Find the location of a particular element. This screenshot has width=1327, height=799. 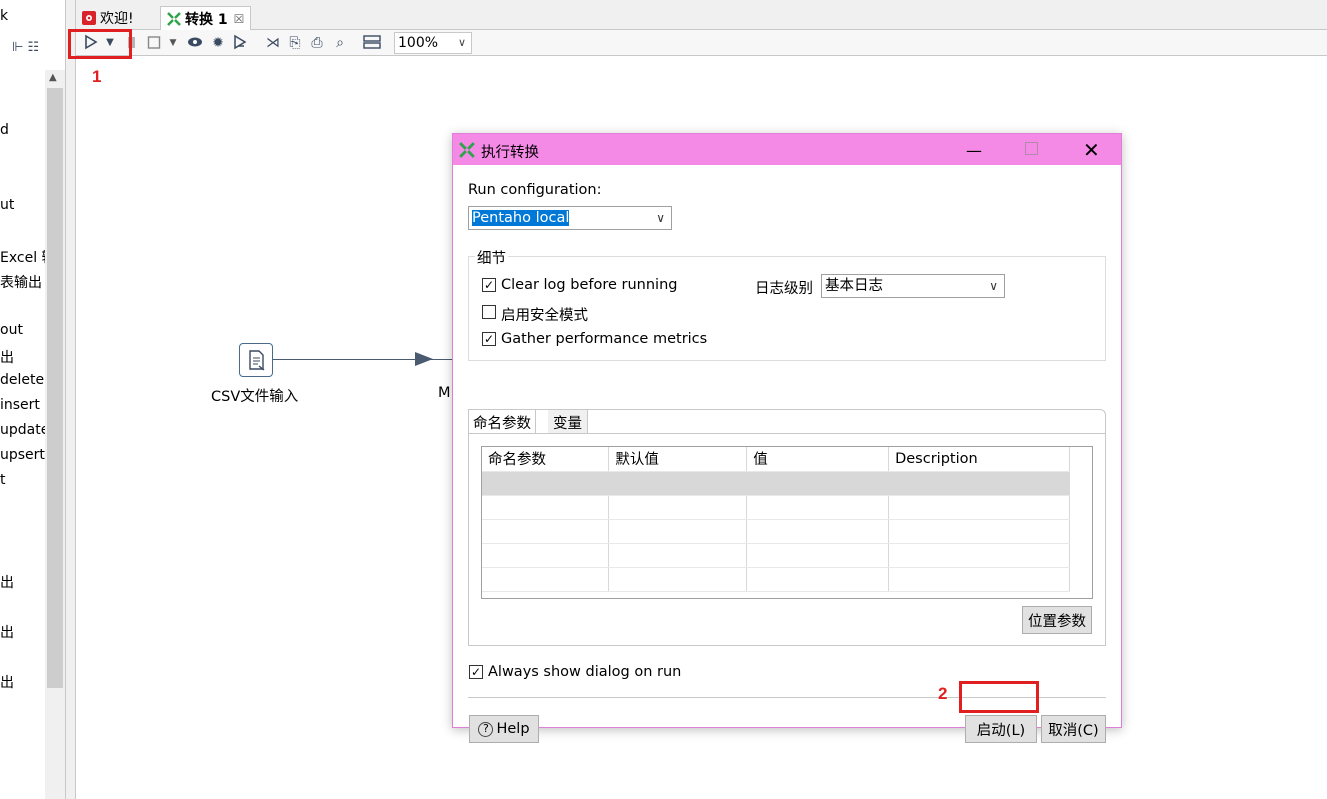

highlight-box-launch is located at coordinates (999, 697).